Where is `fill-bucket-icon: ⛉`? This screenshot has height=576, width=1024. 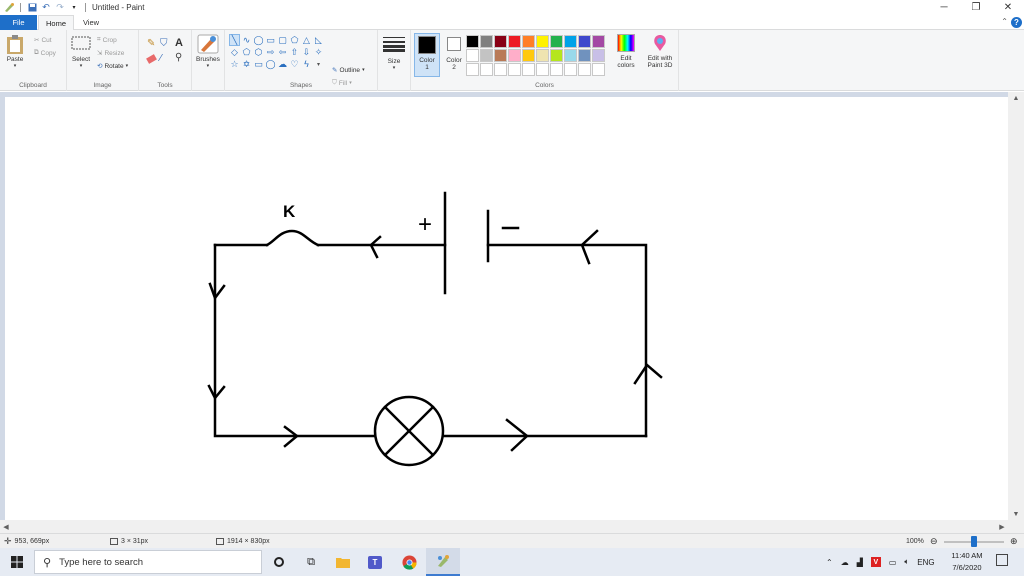 fill-bucket-icon: ⛉ is located at coordinates (164, 43).